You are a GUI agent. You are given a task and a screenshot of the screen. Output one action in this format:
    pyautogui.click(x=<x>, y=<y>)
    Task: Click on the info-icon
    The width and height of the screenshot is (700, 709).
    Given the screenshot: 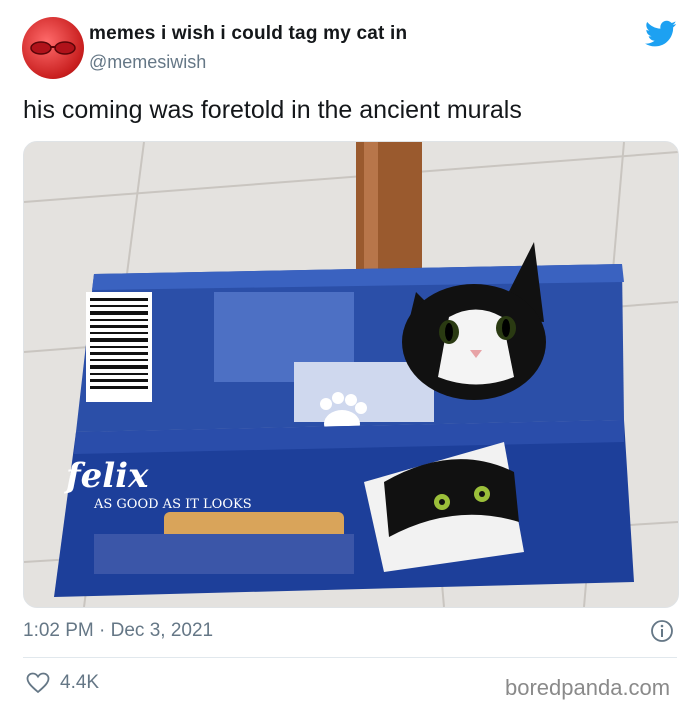 What is the action you would take?
    pyautogui.click(x=662, y=631)
    